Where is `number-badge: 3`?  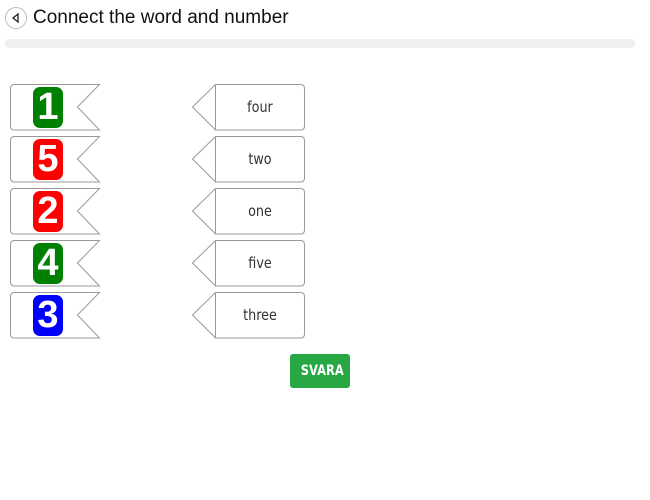 number-badge: 3 is located at coordinates (48, 315).